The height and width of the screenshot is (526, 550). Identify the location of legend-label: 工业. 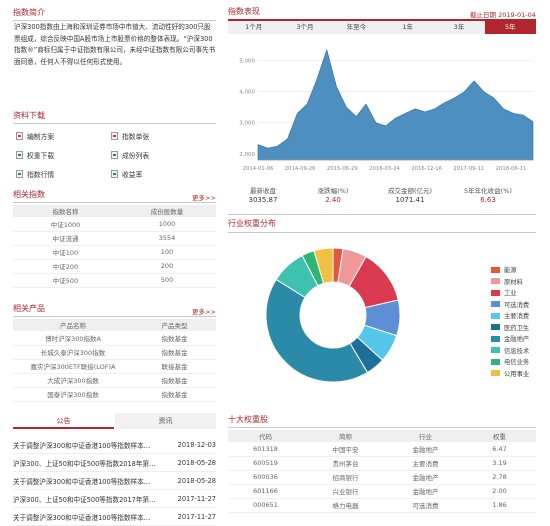
(510, 293).